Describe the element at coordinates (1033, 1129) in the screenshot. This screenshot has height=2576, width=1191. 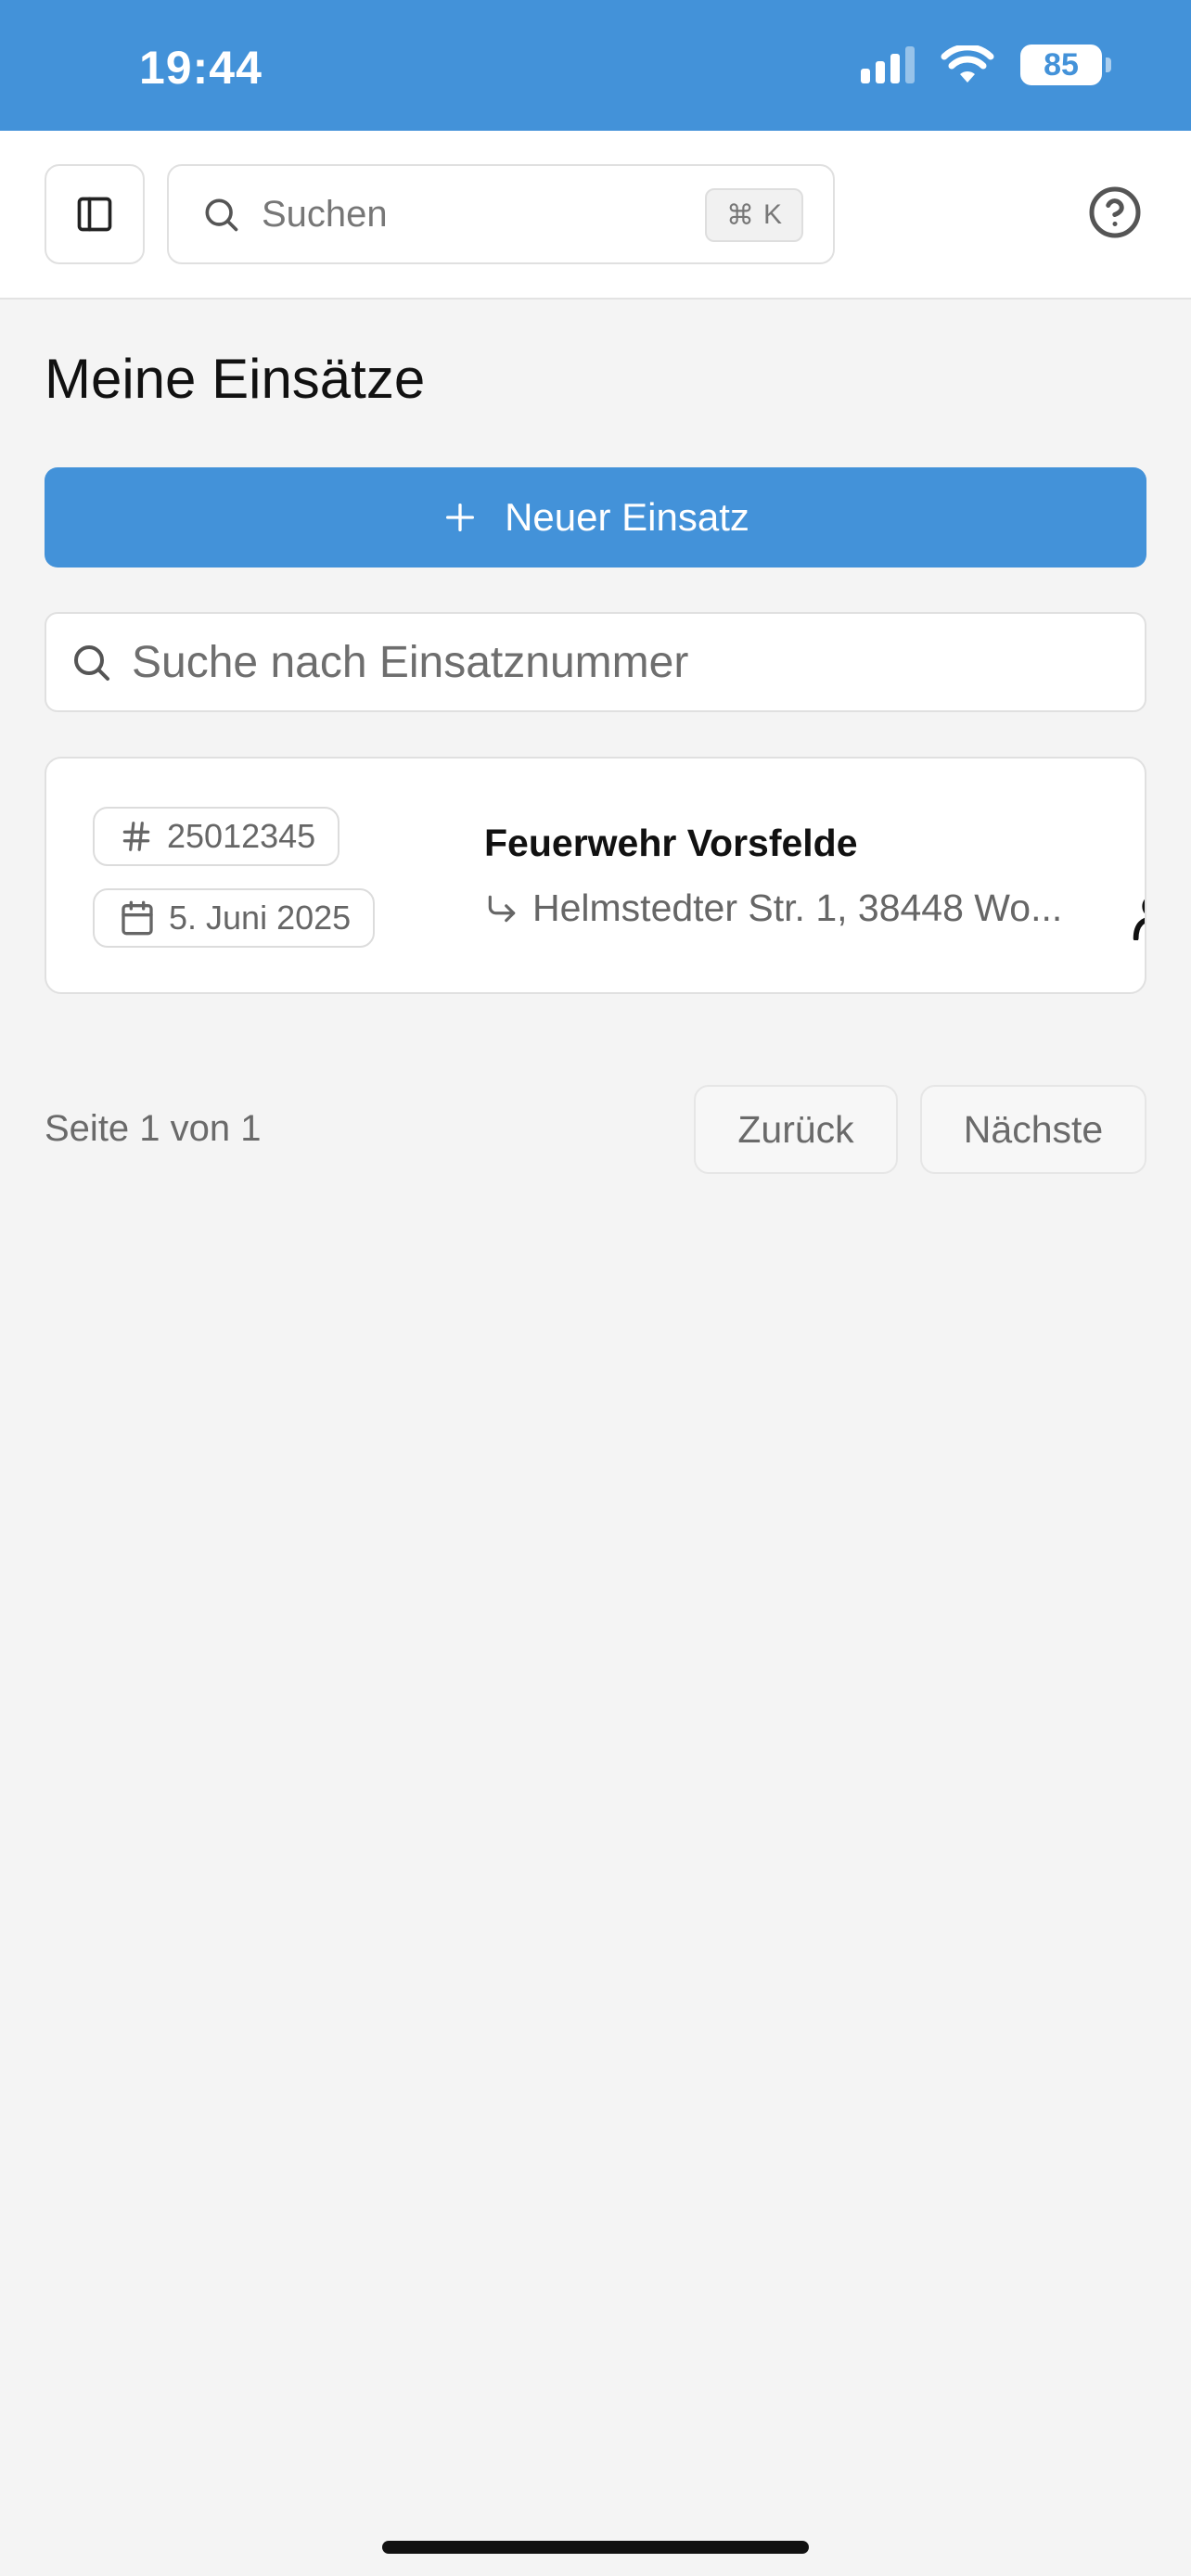
I see `next-page-button: Nächste` at that location.